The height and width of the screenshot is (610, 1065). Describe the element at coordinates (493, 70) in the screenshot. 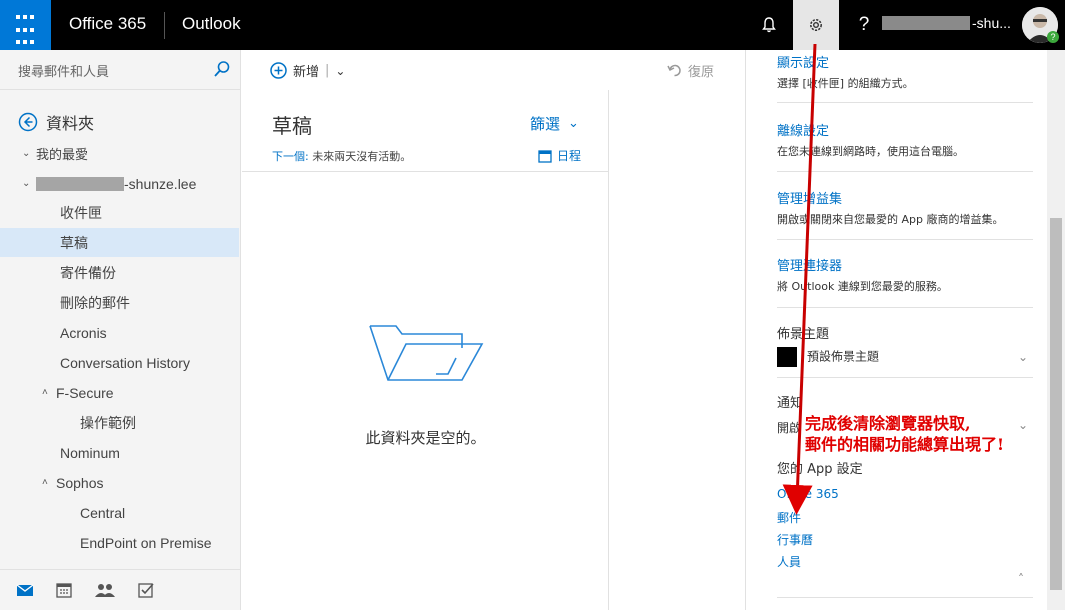

I see `command-bar: 新增 | ⌄ 復原` at that location.